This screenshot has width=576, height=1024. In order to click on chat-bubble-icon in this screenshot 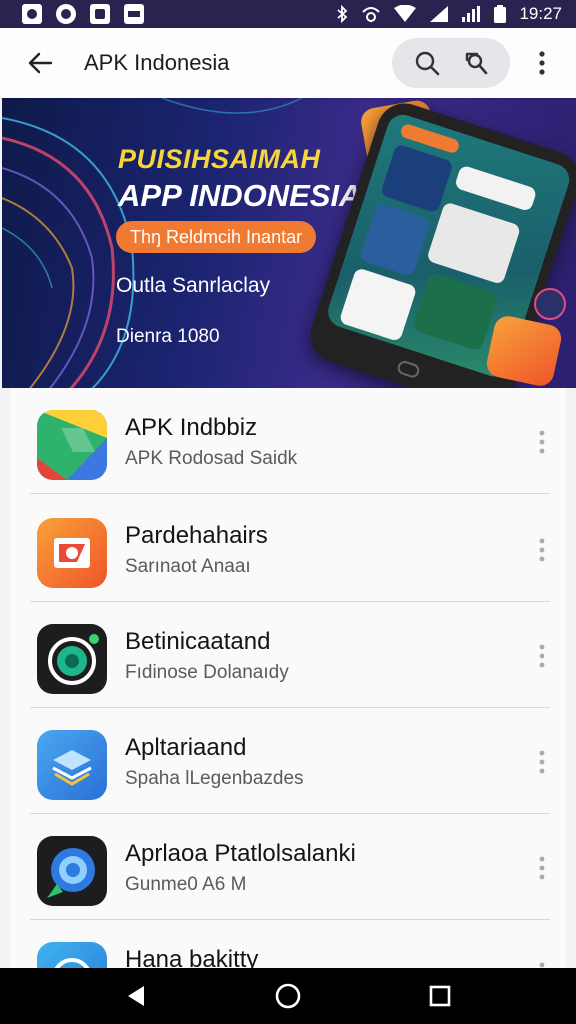, I will do `click(72, 871)`.